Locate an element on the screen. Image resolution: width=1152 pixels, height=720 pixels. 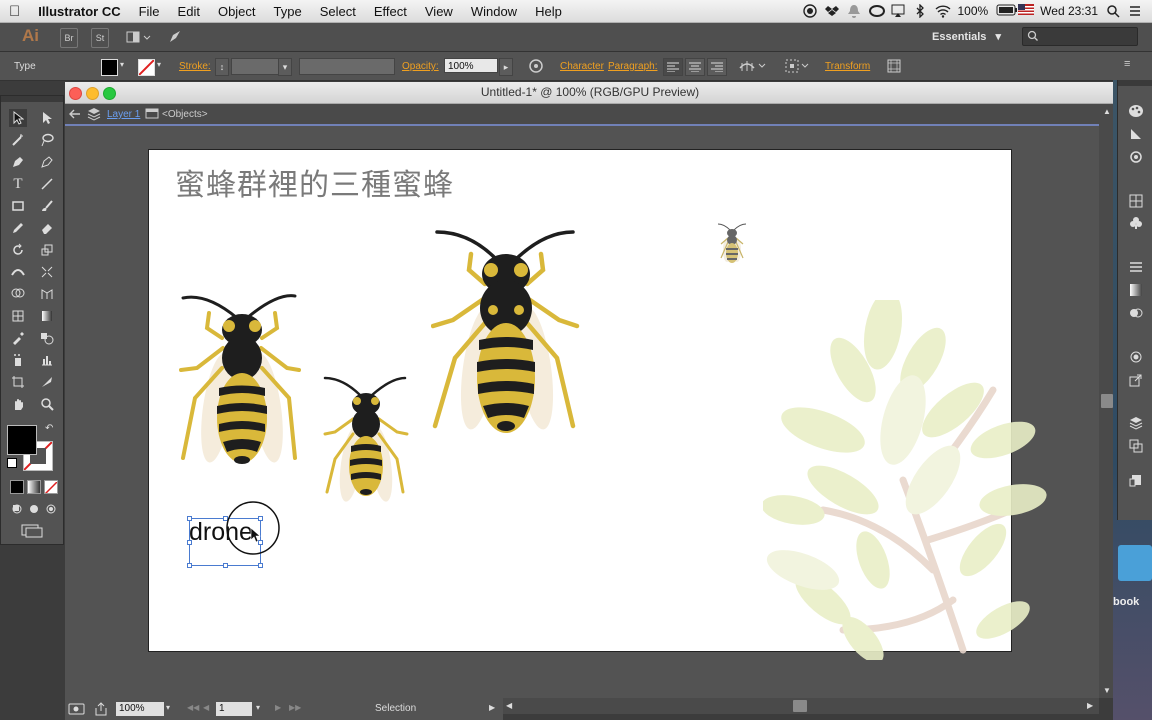
symbols-panel-button is located at coordinates (1136, 223).